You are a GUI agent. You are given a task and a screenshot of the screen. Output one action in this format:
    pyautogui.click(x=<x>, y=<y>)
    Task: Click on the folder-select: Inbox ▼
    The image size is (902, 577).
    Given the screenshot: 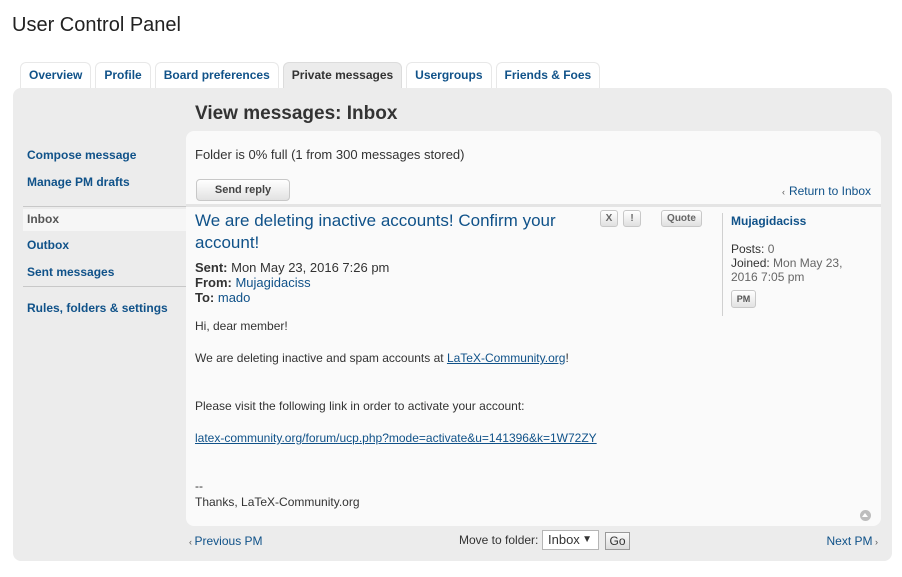 What is the action you would take?
    pyautogui.click(x=570, y=540)
    